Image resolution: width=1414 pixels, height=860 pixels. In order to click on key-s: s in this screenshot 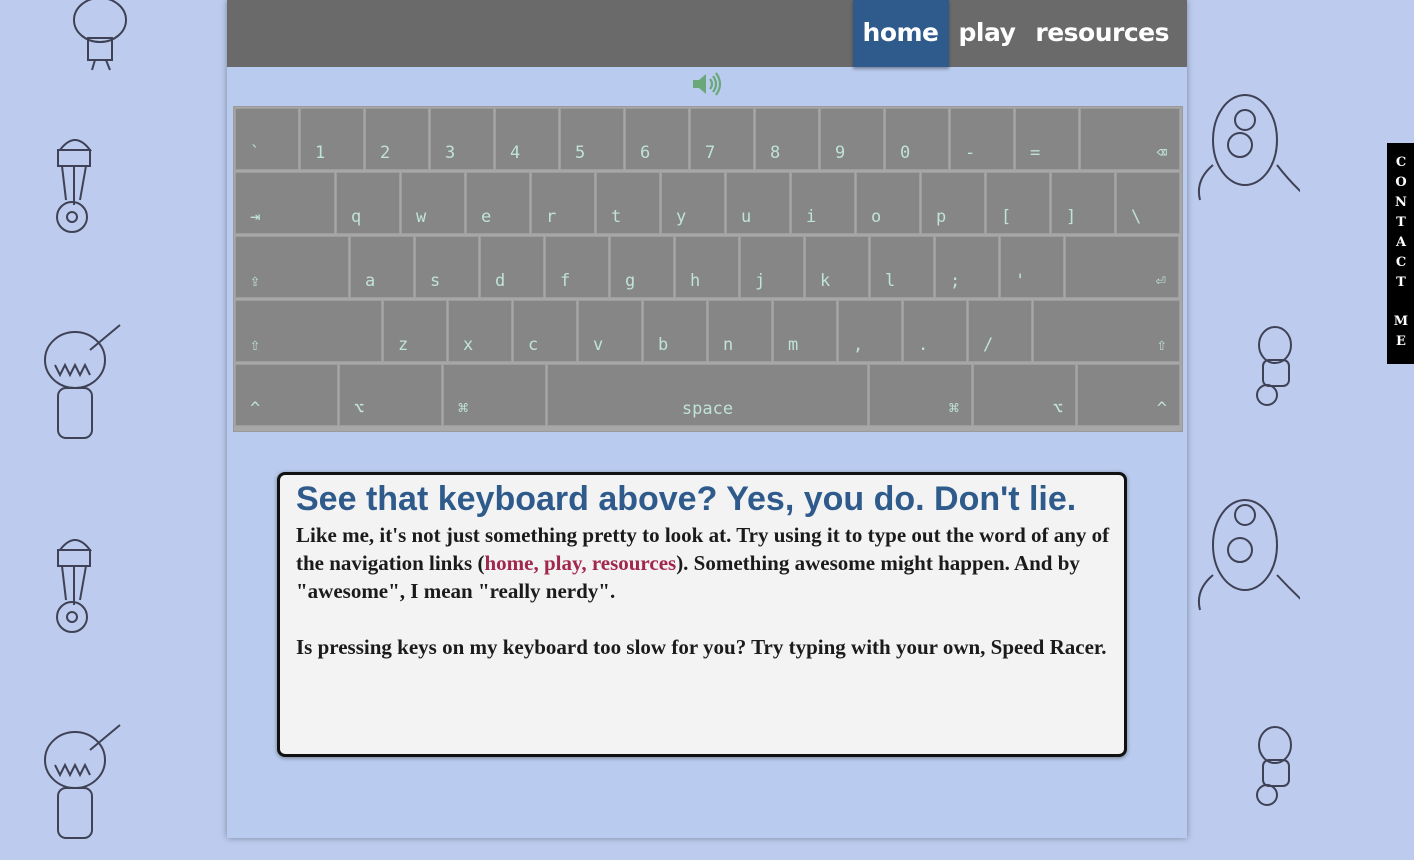, I will do `click(447, 267)`.